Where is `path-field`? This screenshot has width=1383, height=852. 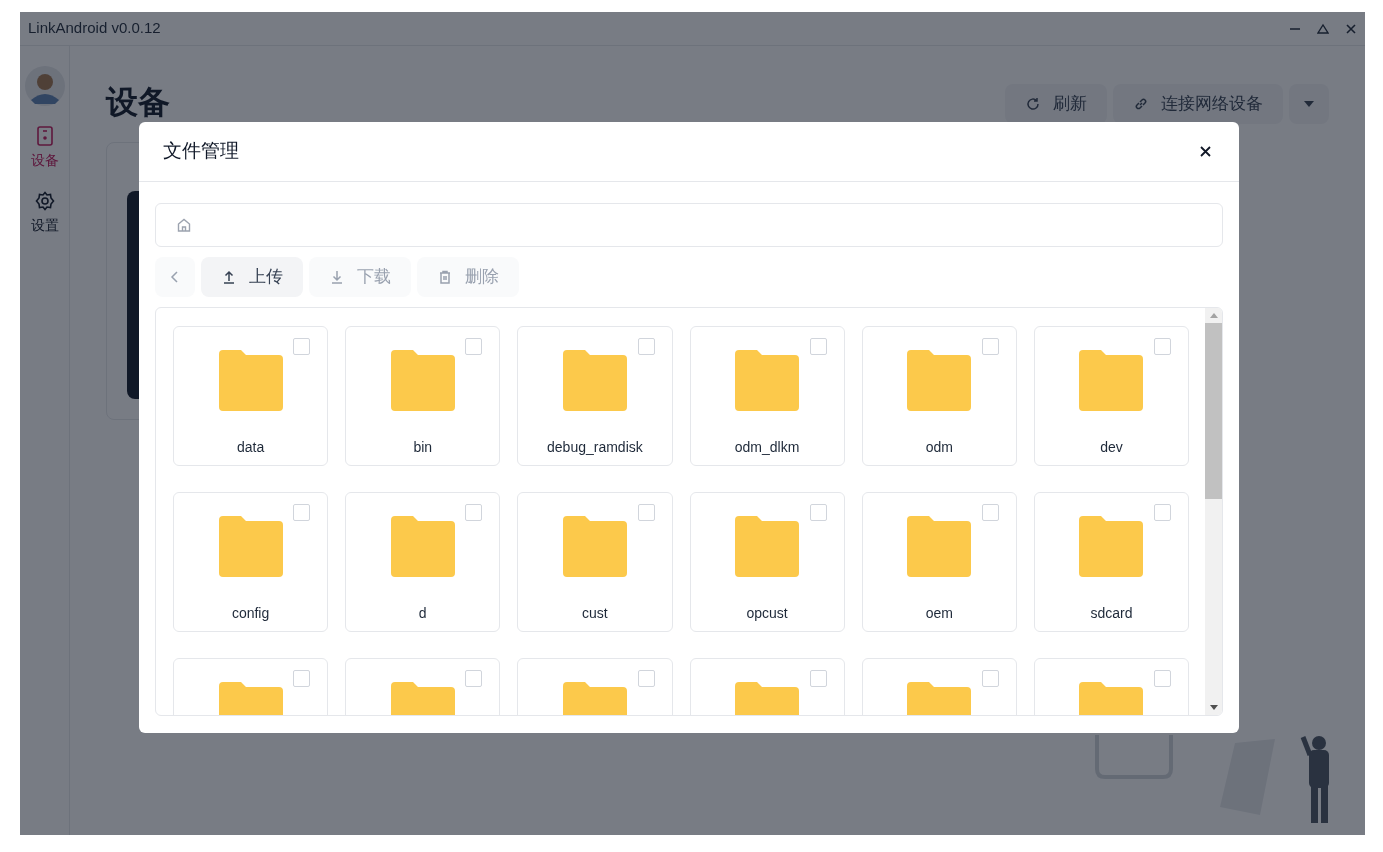
path-field is located at coordinates (689, 225).